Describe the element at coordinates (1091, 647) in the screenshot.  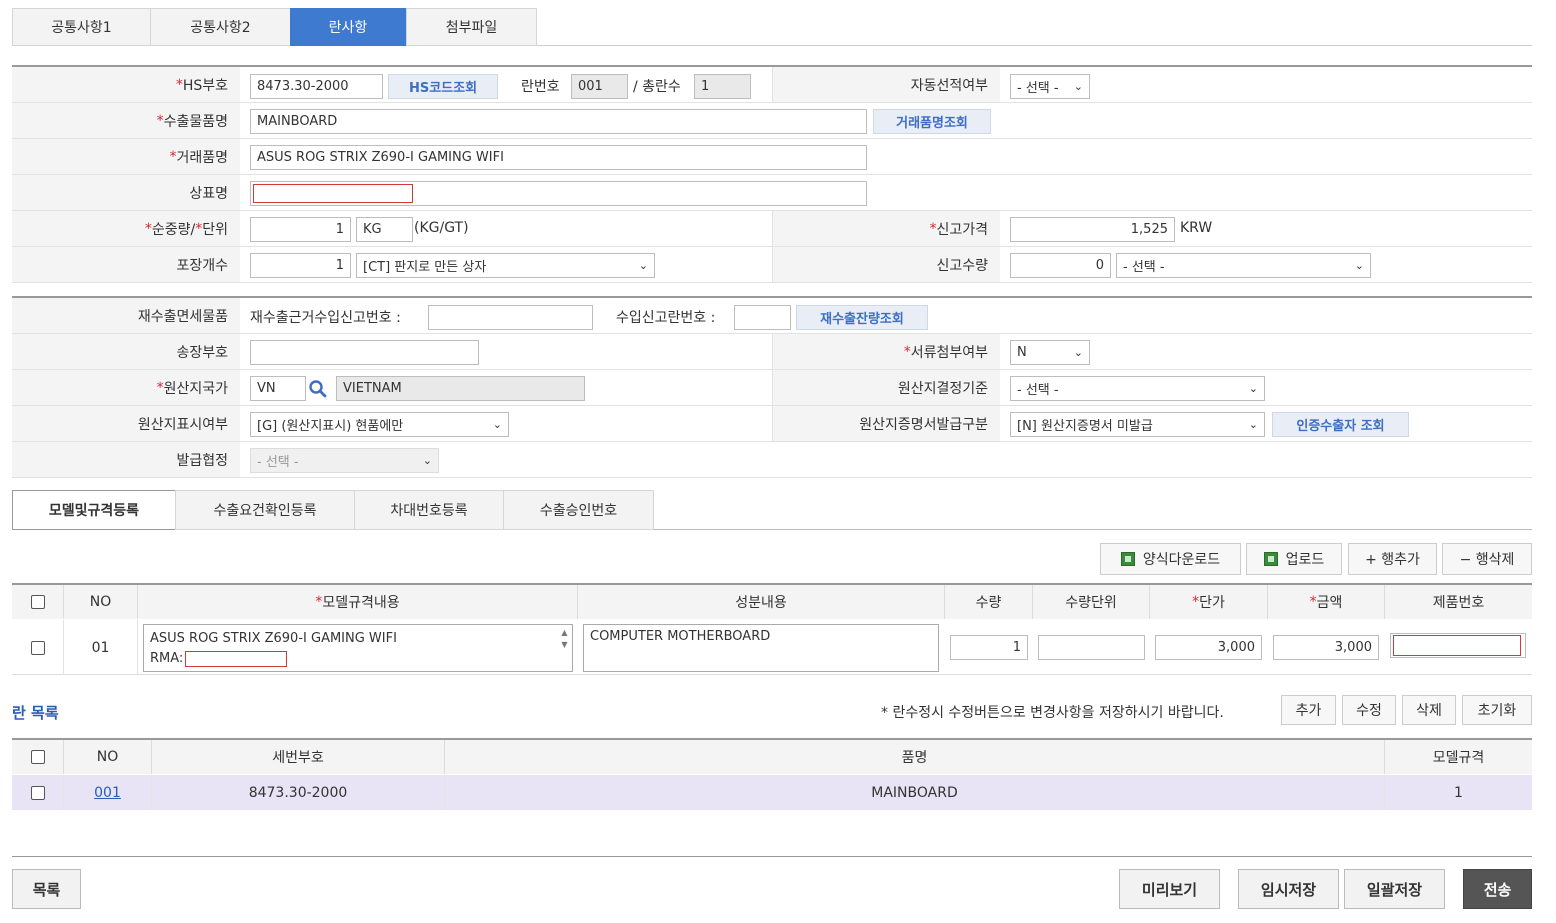
I see `qty-unit-input` at that location.